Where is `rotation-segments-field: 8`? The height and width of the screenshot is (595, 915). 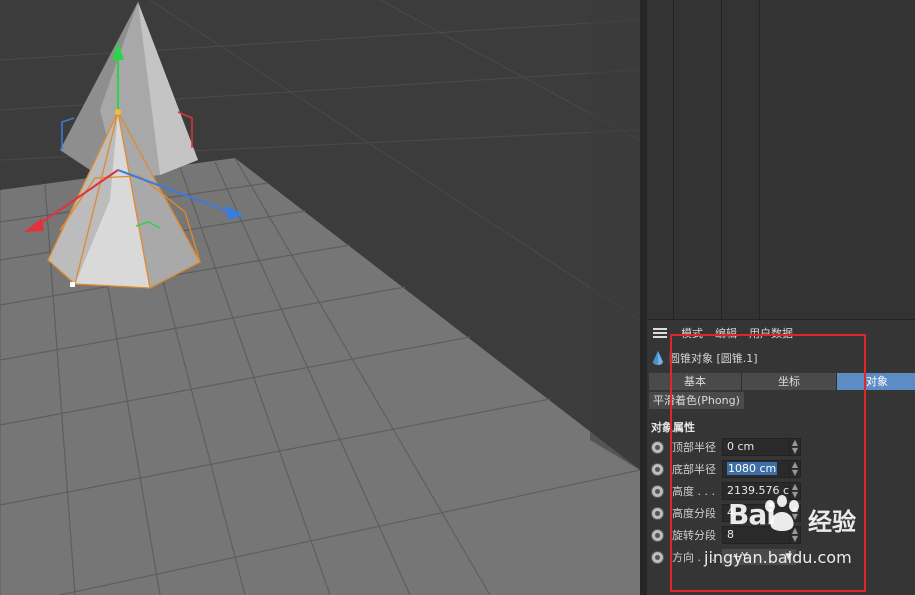
rotation-segments-field: 8 is located at coordinates (756, 535).